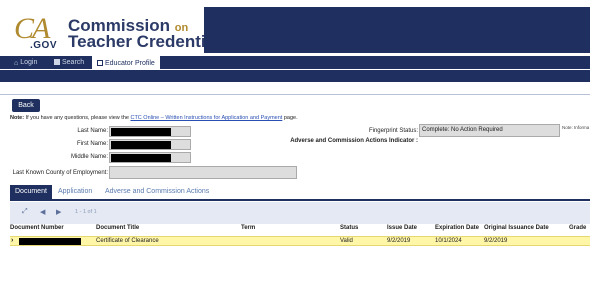 This screenshot has height=308, width=600. What do you see at coordinates (75, 192) in the screenshot?
I see `tab-application: Application` at bounding box center [75, 192].